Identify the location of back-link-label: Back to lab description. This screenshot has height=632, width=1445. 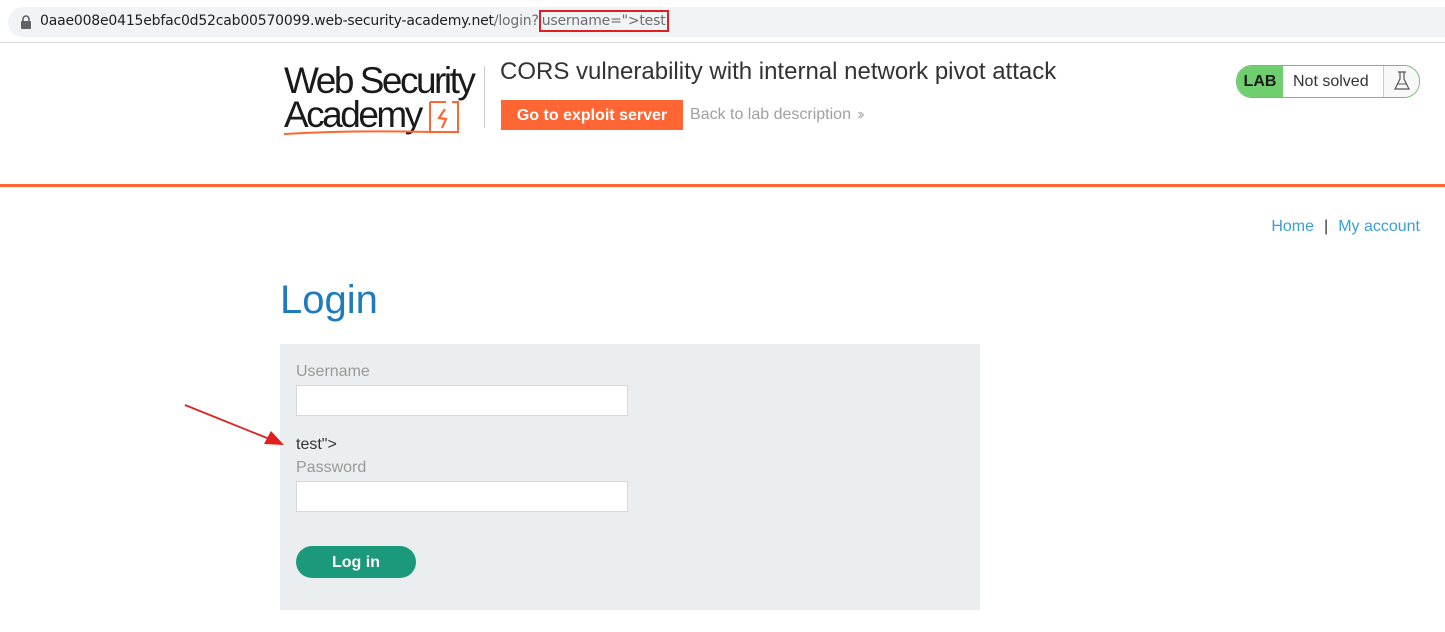
(770, 114).